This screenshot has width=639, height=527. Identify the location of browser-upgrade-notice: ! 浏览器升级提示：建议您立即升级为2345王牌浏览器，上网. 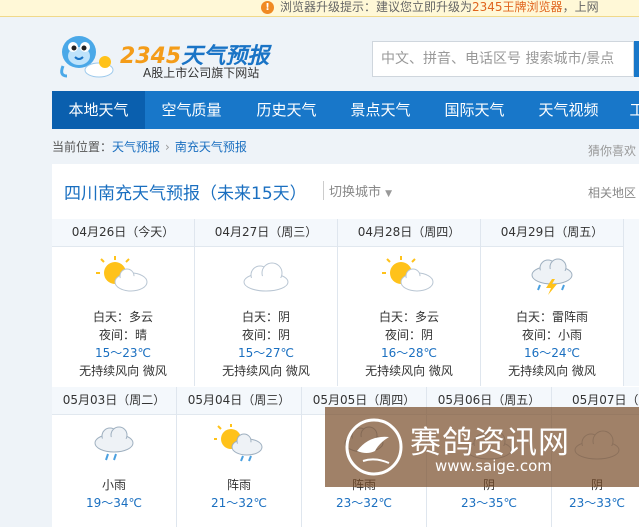
(319, 8).